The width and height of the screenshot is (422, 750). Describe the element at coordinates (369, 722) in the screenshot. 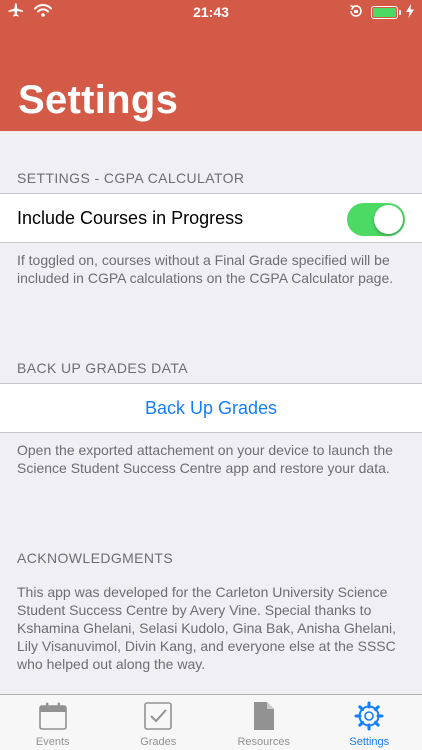

I see `tab-settings: Settings` at that location.